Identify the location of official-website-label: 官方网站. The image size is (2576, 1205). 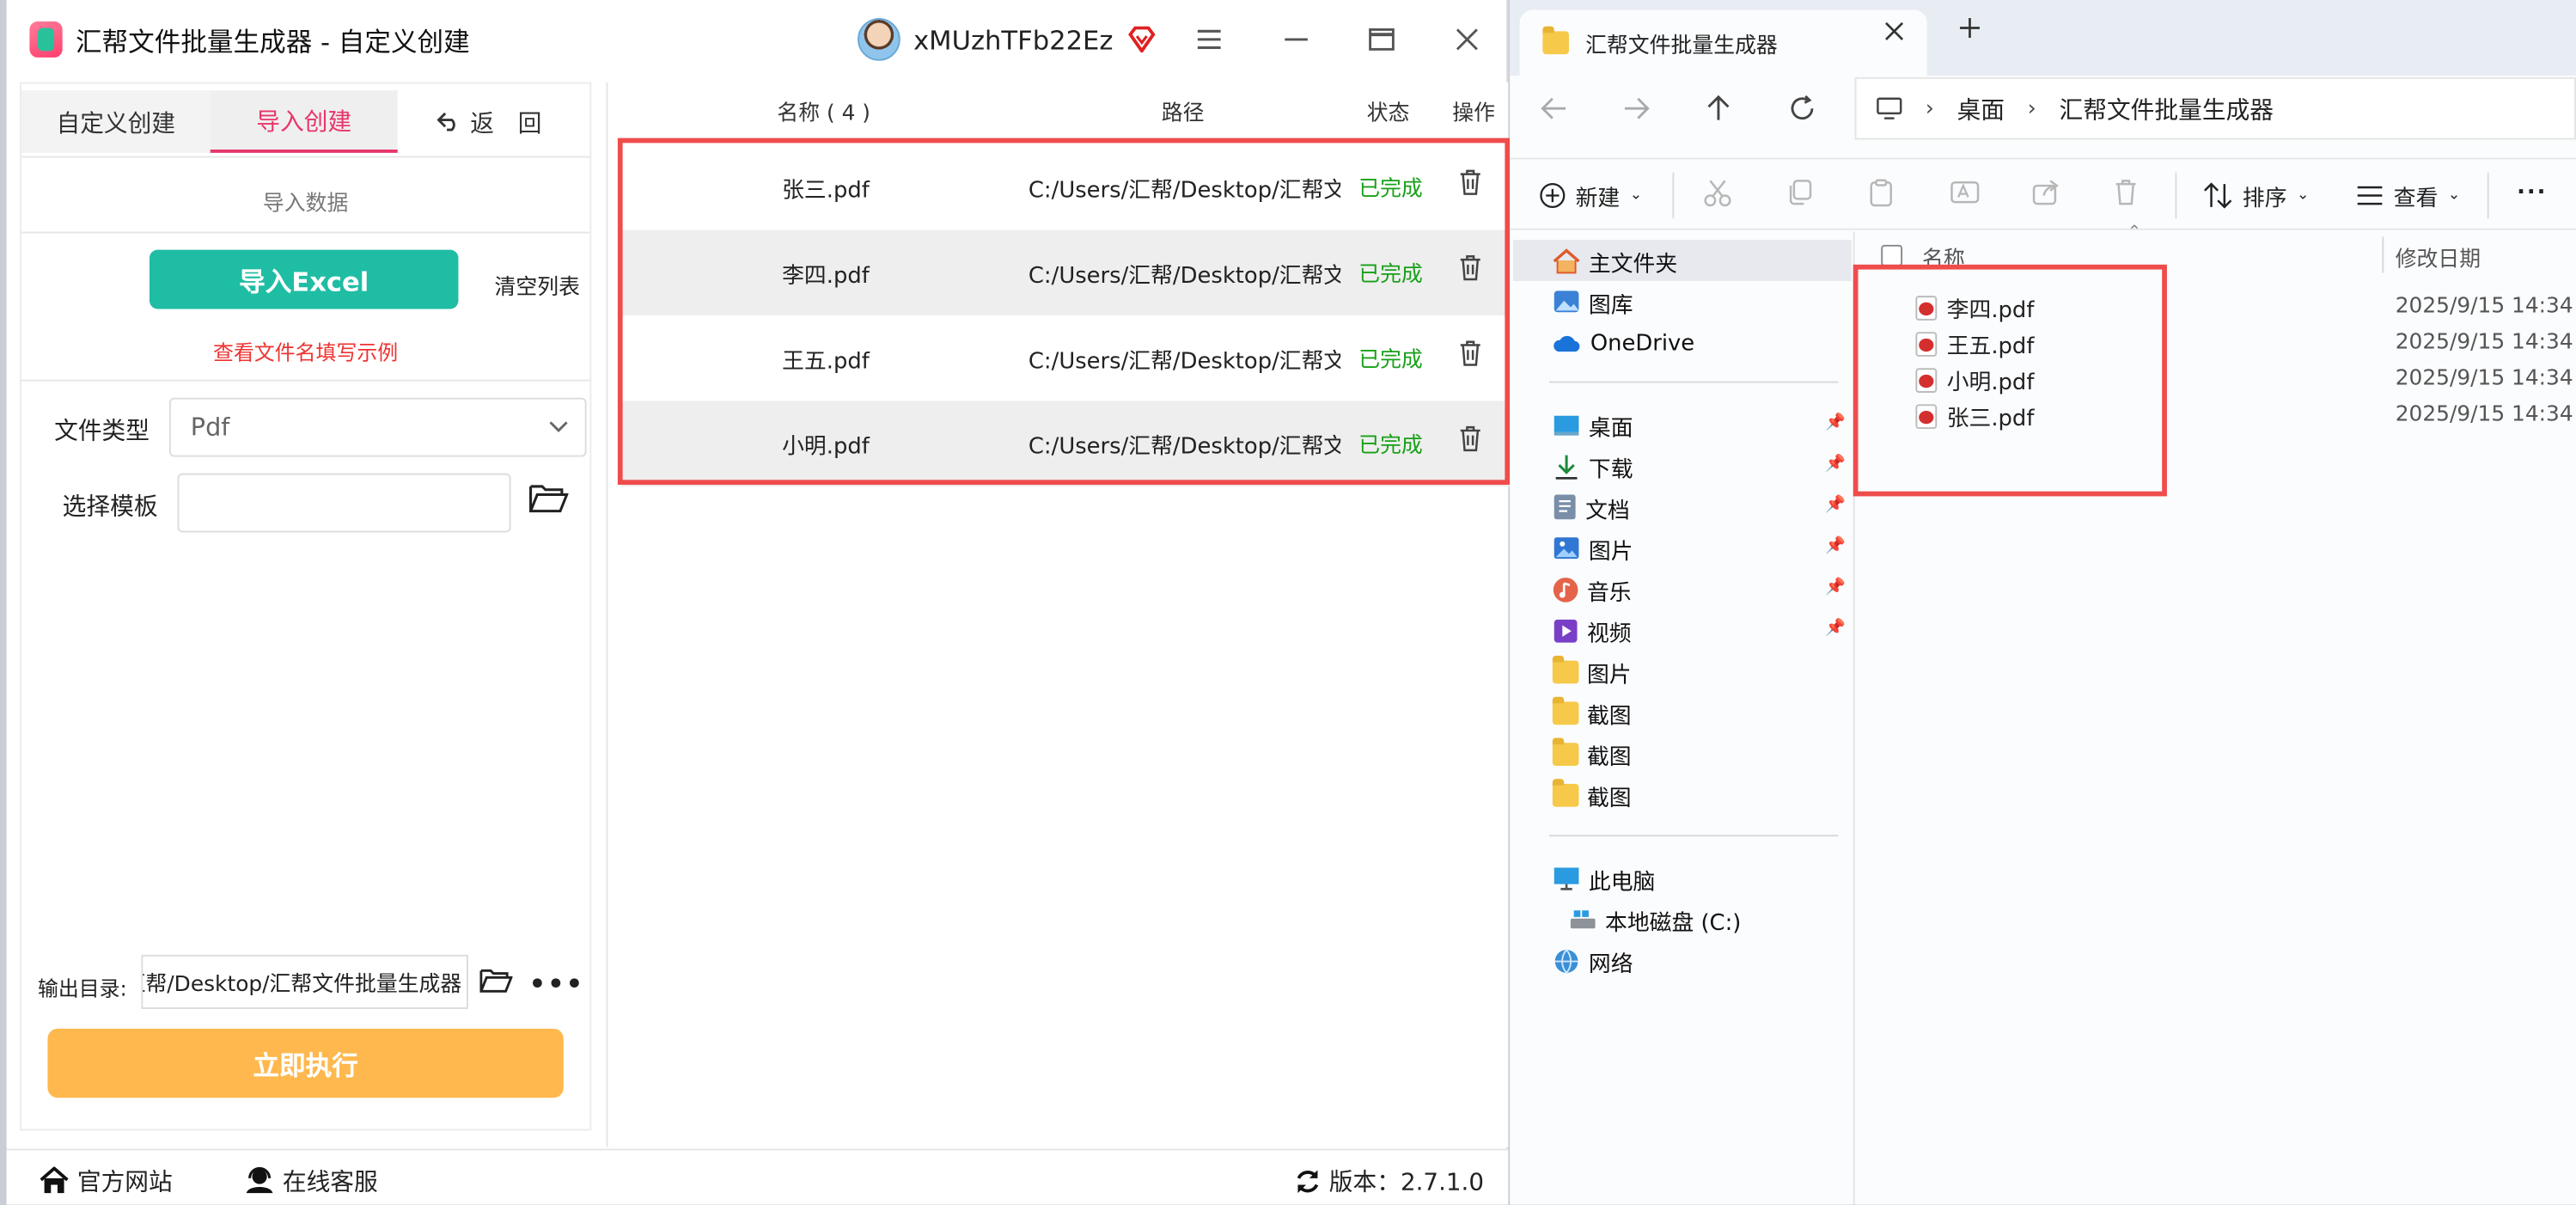
(124, 1183).